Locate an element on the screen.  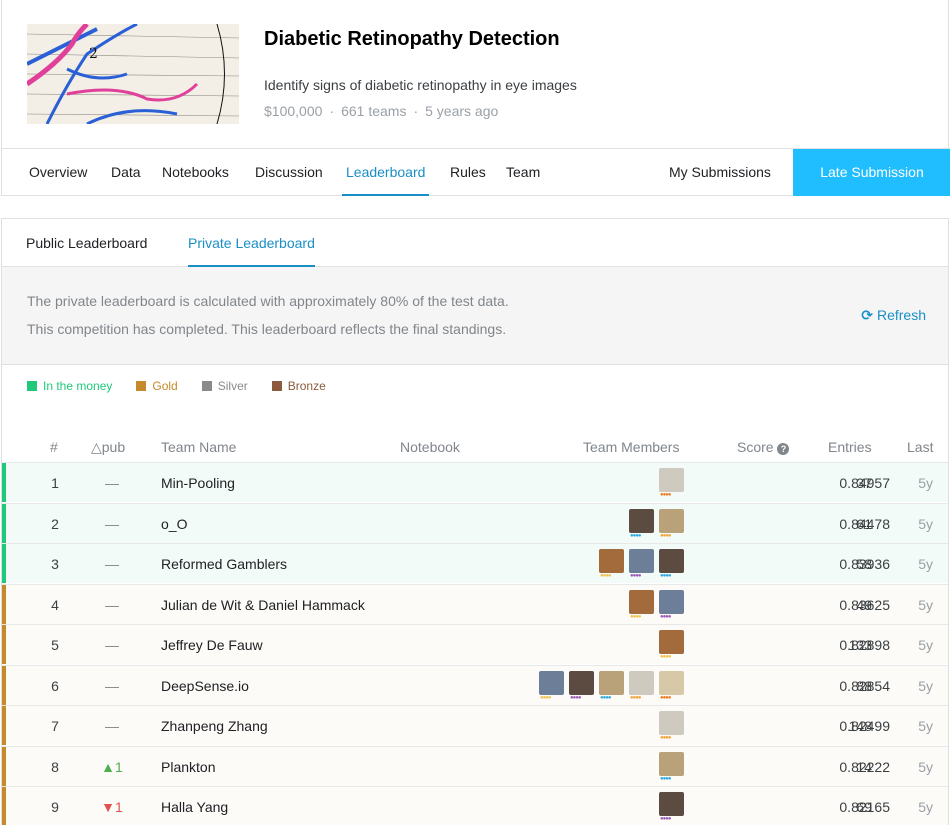
late-submission-button: Late Submission is located at coordinates (871, 172).